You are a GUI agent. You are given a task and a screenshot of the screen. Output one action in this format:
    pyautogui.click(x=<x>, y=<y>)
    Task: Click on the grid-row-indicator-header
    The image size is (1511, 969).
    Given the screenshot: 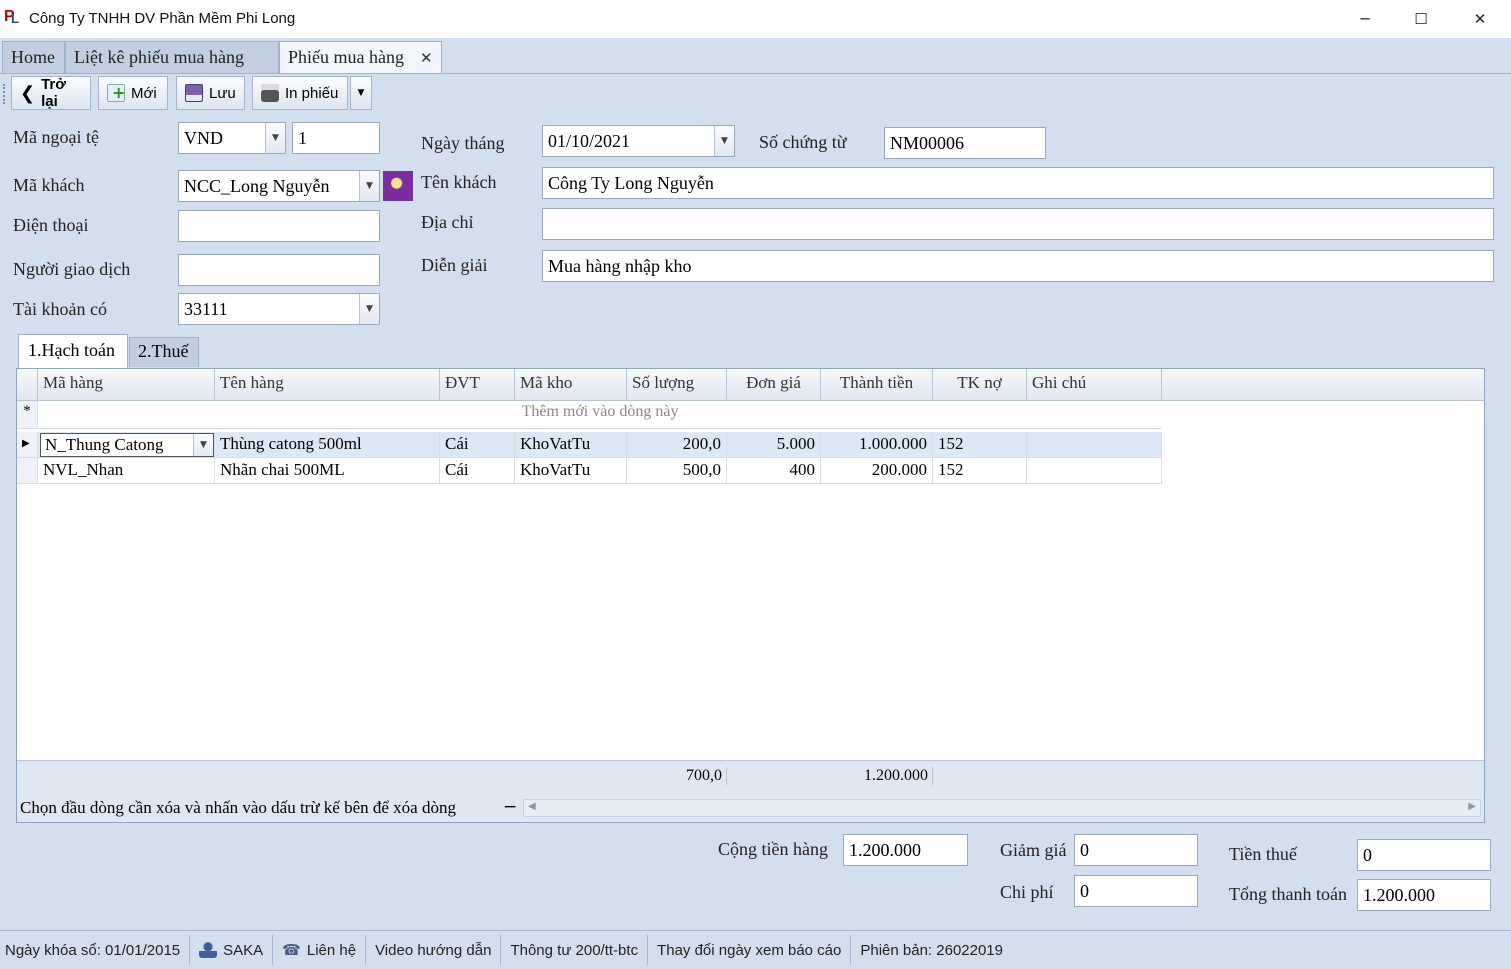 What is the action you would take?
    pyautogui.click(x=27, y=385)
    